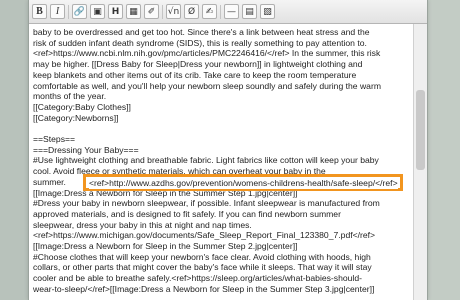 This screenshot has height=300, width=460. I want to click on editor-line: summer., so click(49, 181).